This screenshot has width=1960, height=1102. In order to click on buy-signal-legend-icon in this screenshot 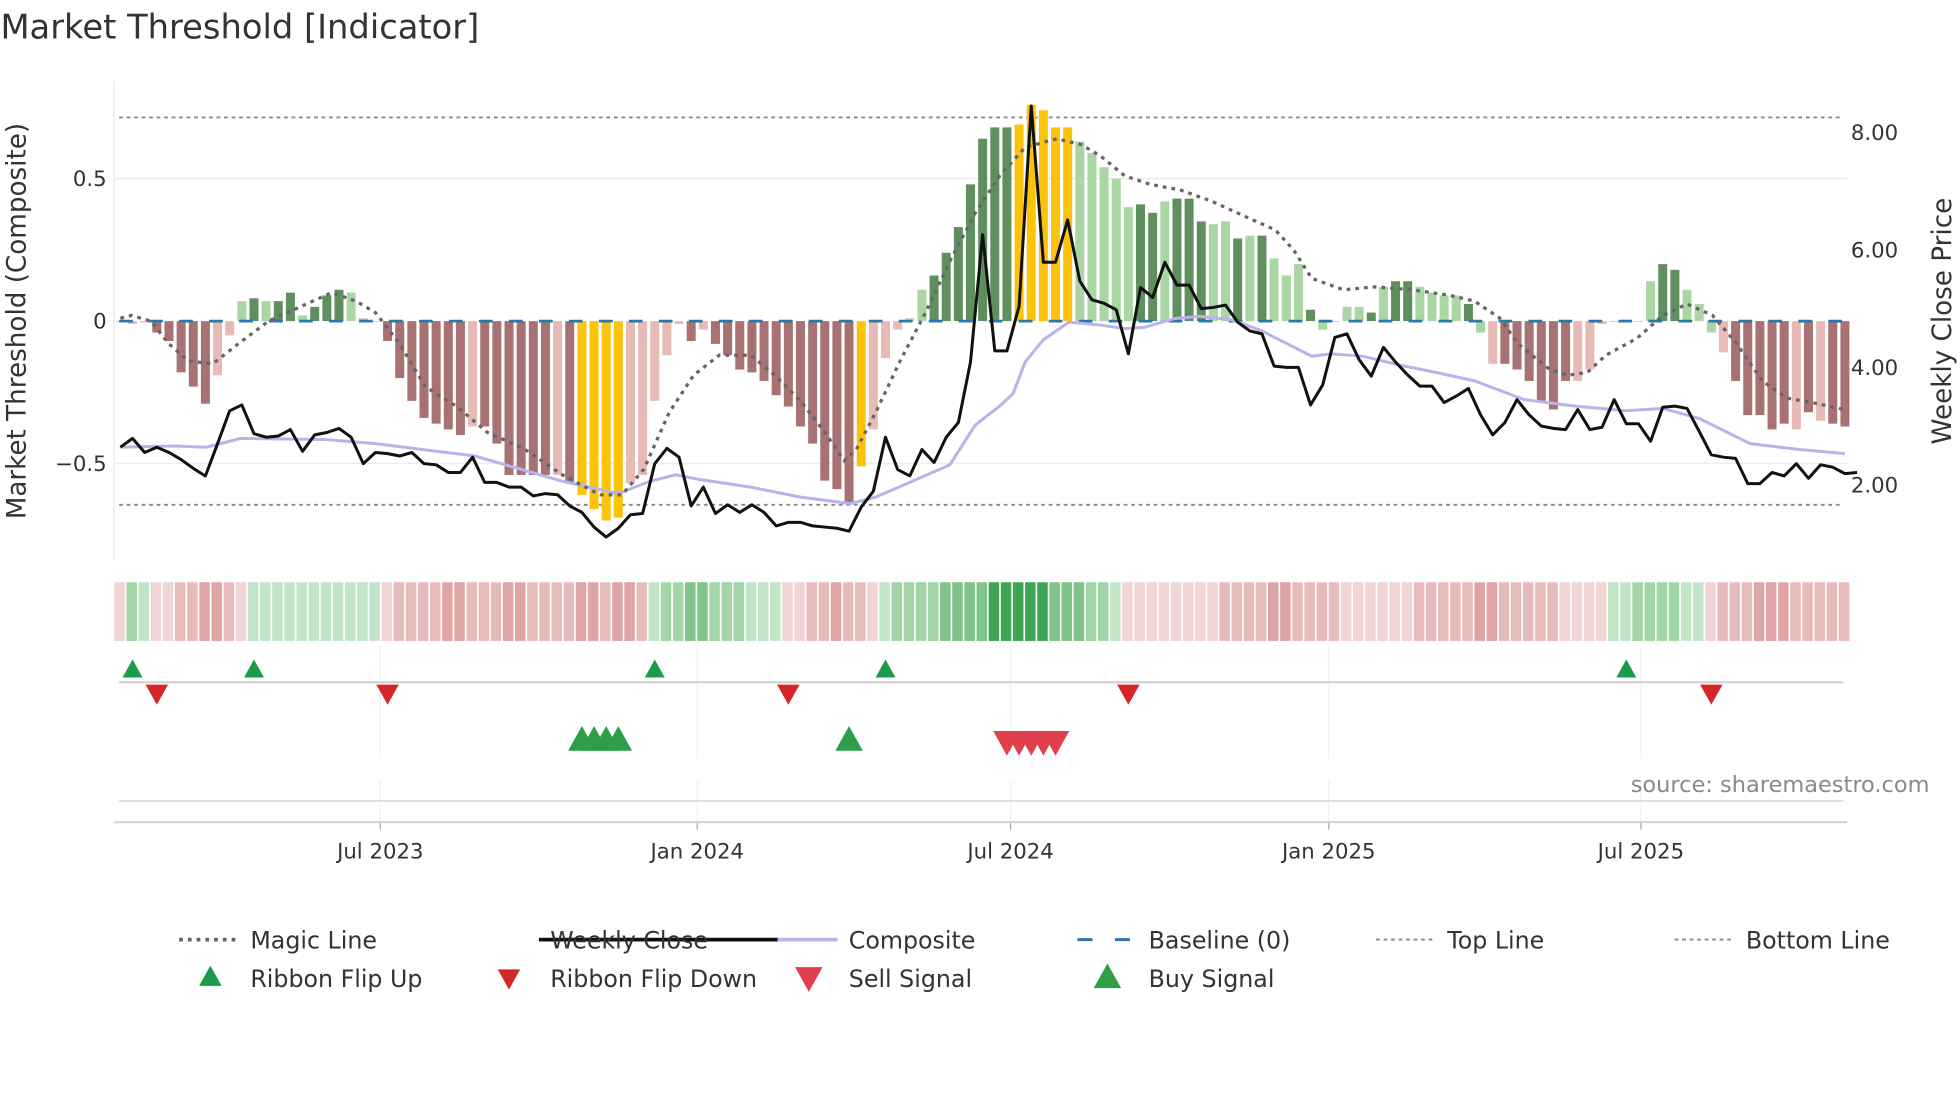, I will do `click(1107, 976)`.